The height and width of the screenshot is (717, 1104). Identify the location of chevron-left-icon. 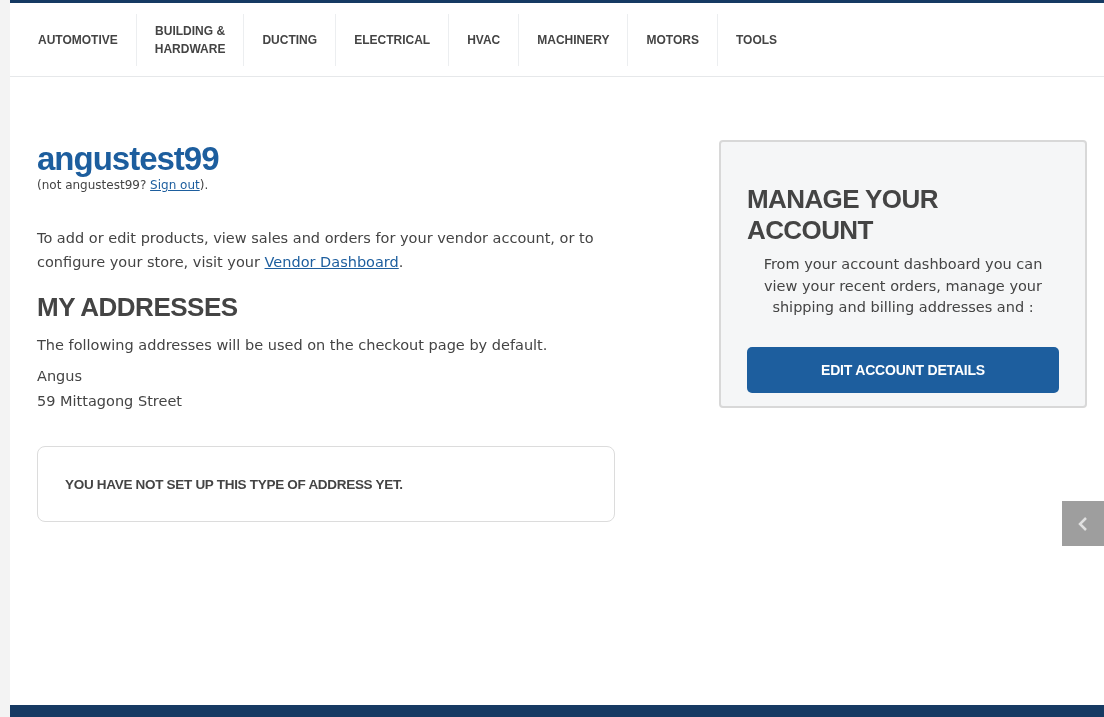
(1083, 523).